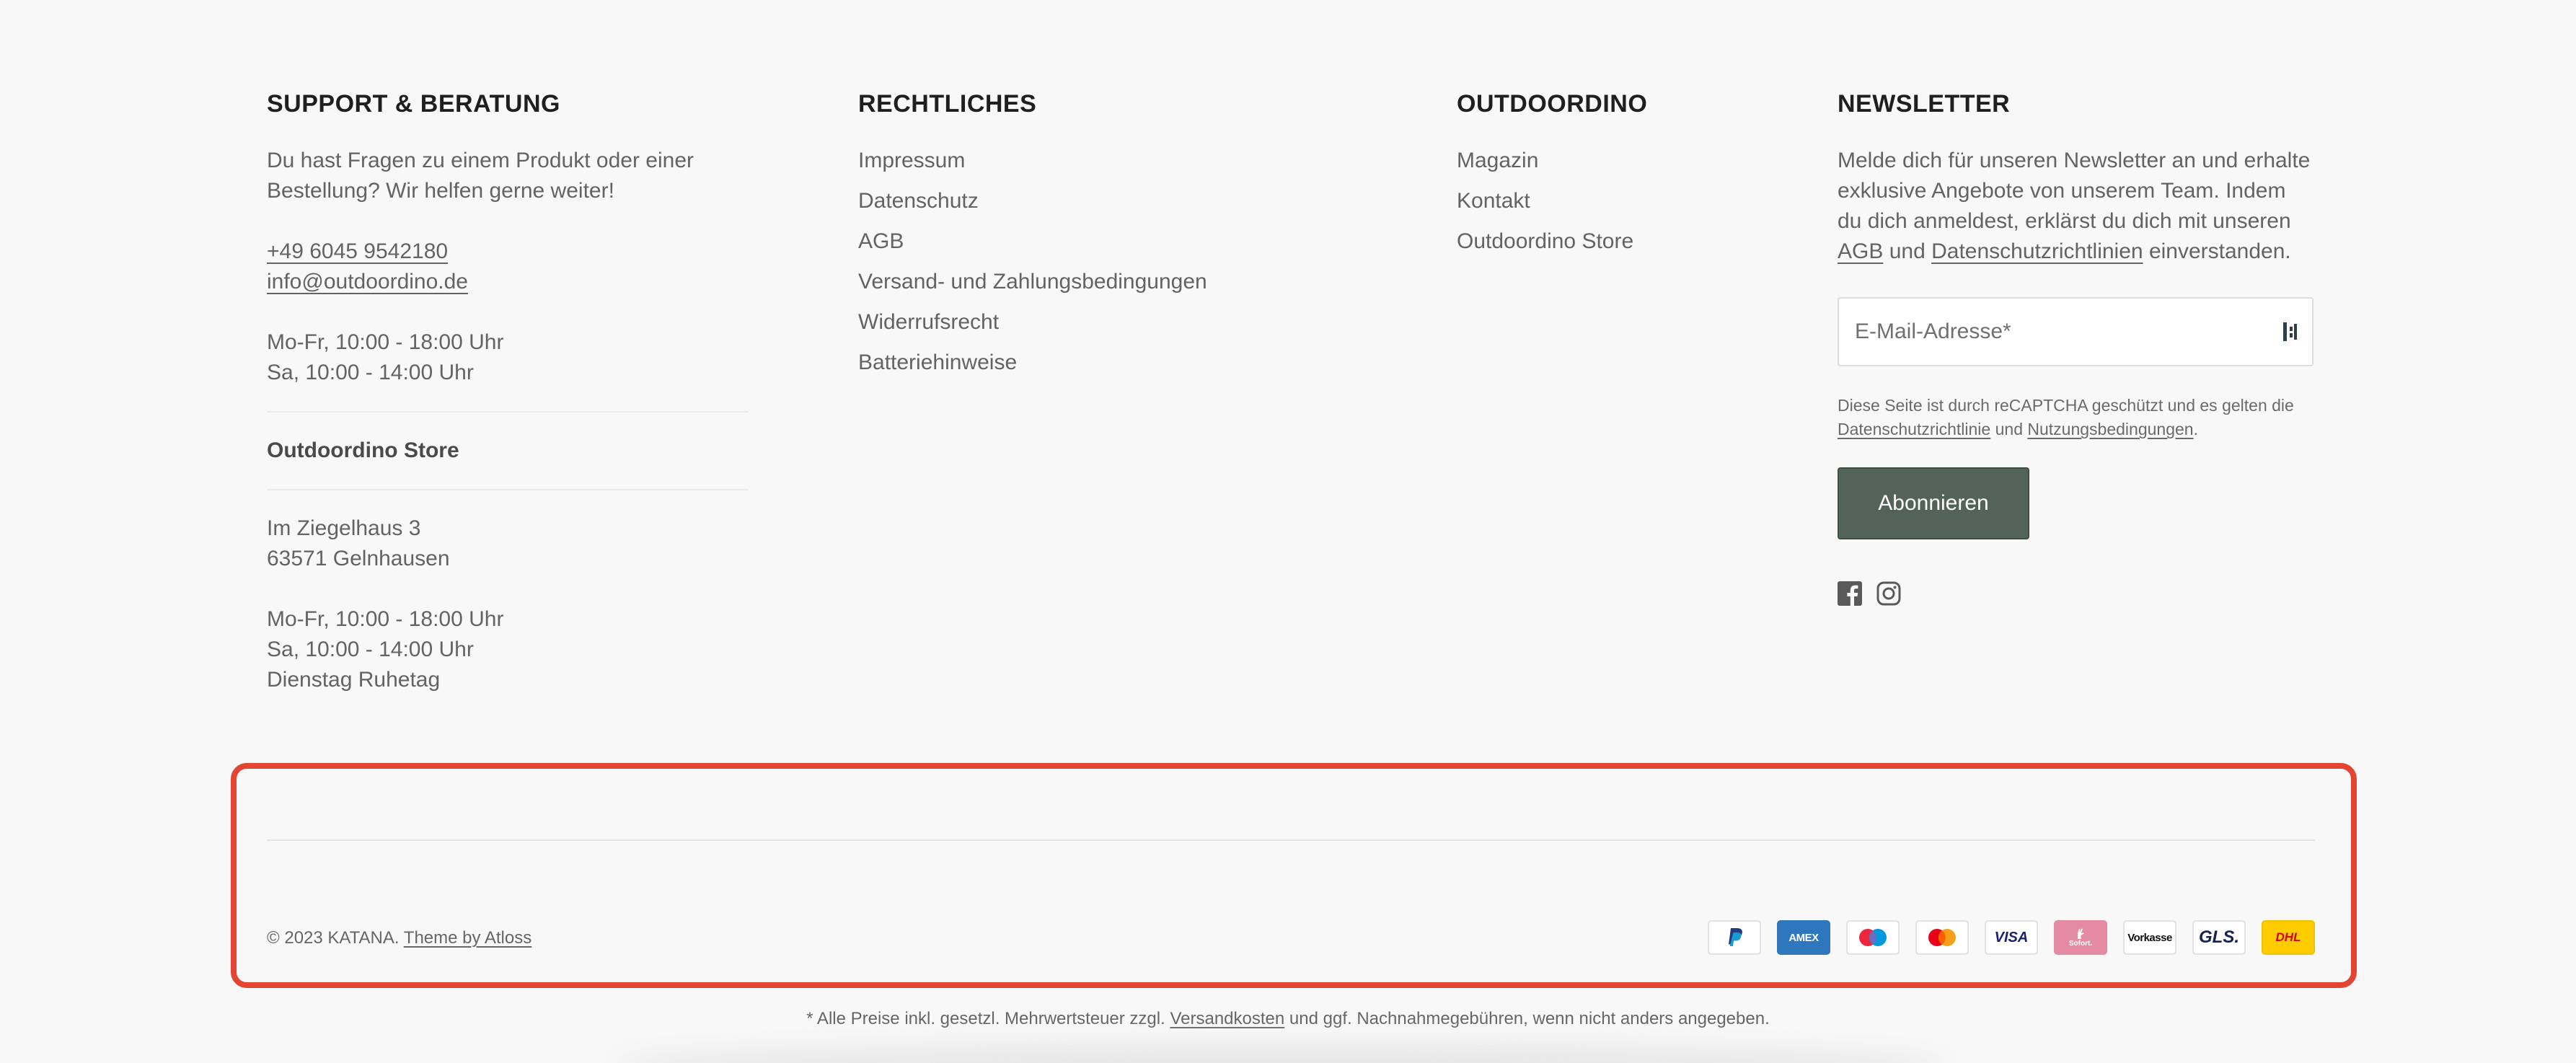  What do you see at coordinates (1942, 937) in the screenshot?
I see `mastercard-icon` at bounding box center [1942, 937].